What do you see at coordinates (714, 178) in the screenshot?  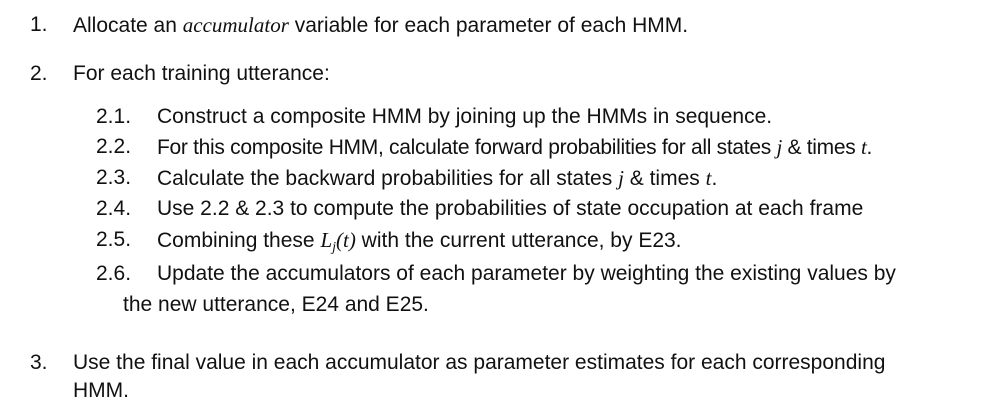 I see `sublist-item-2-3-end: .` at bounding box center [714, 178].